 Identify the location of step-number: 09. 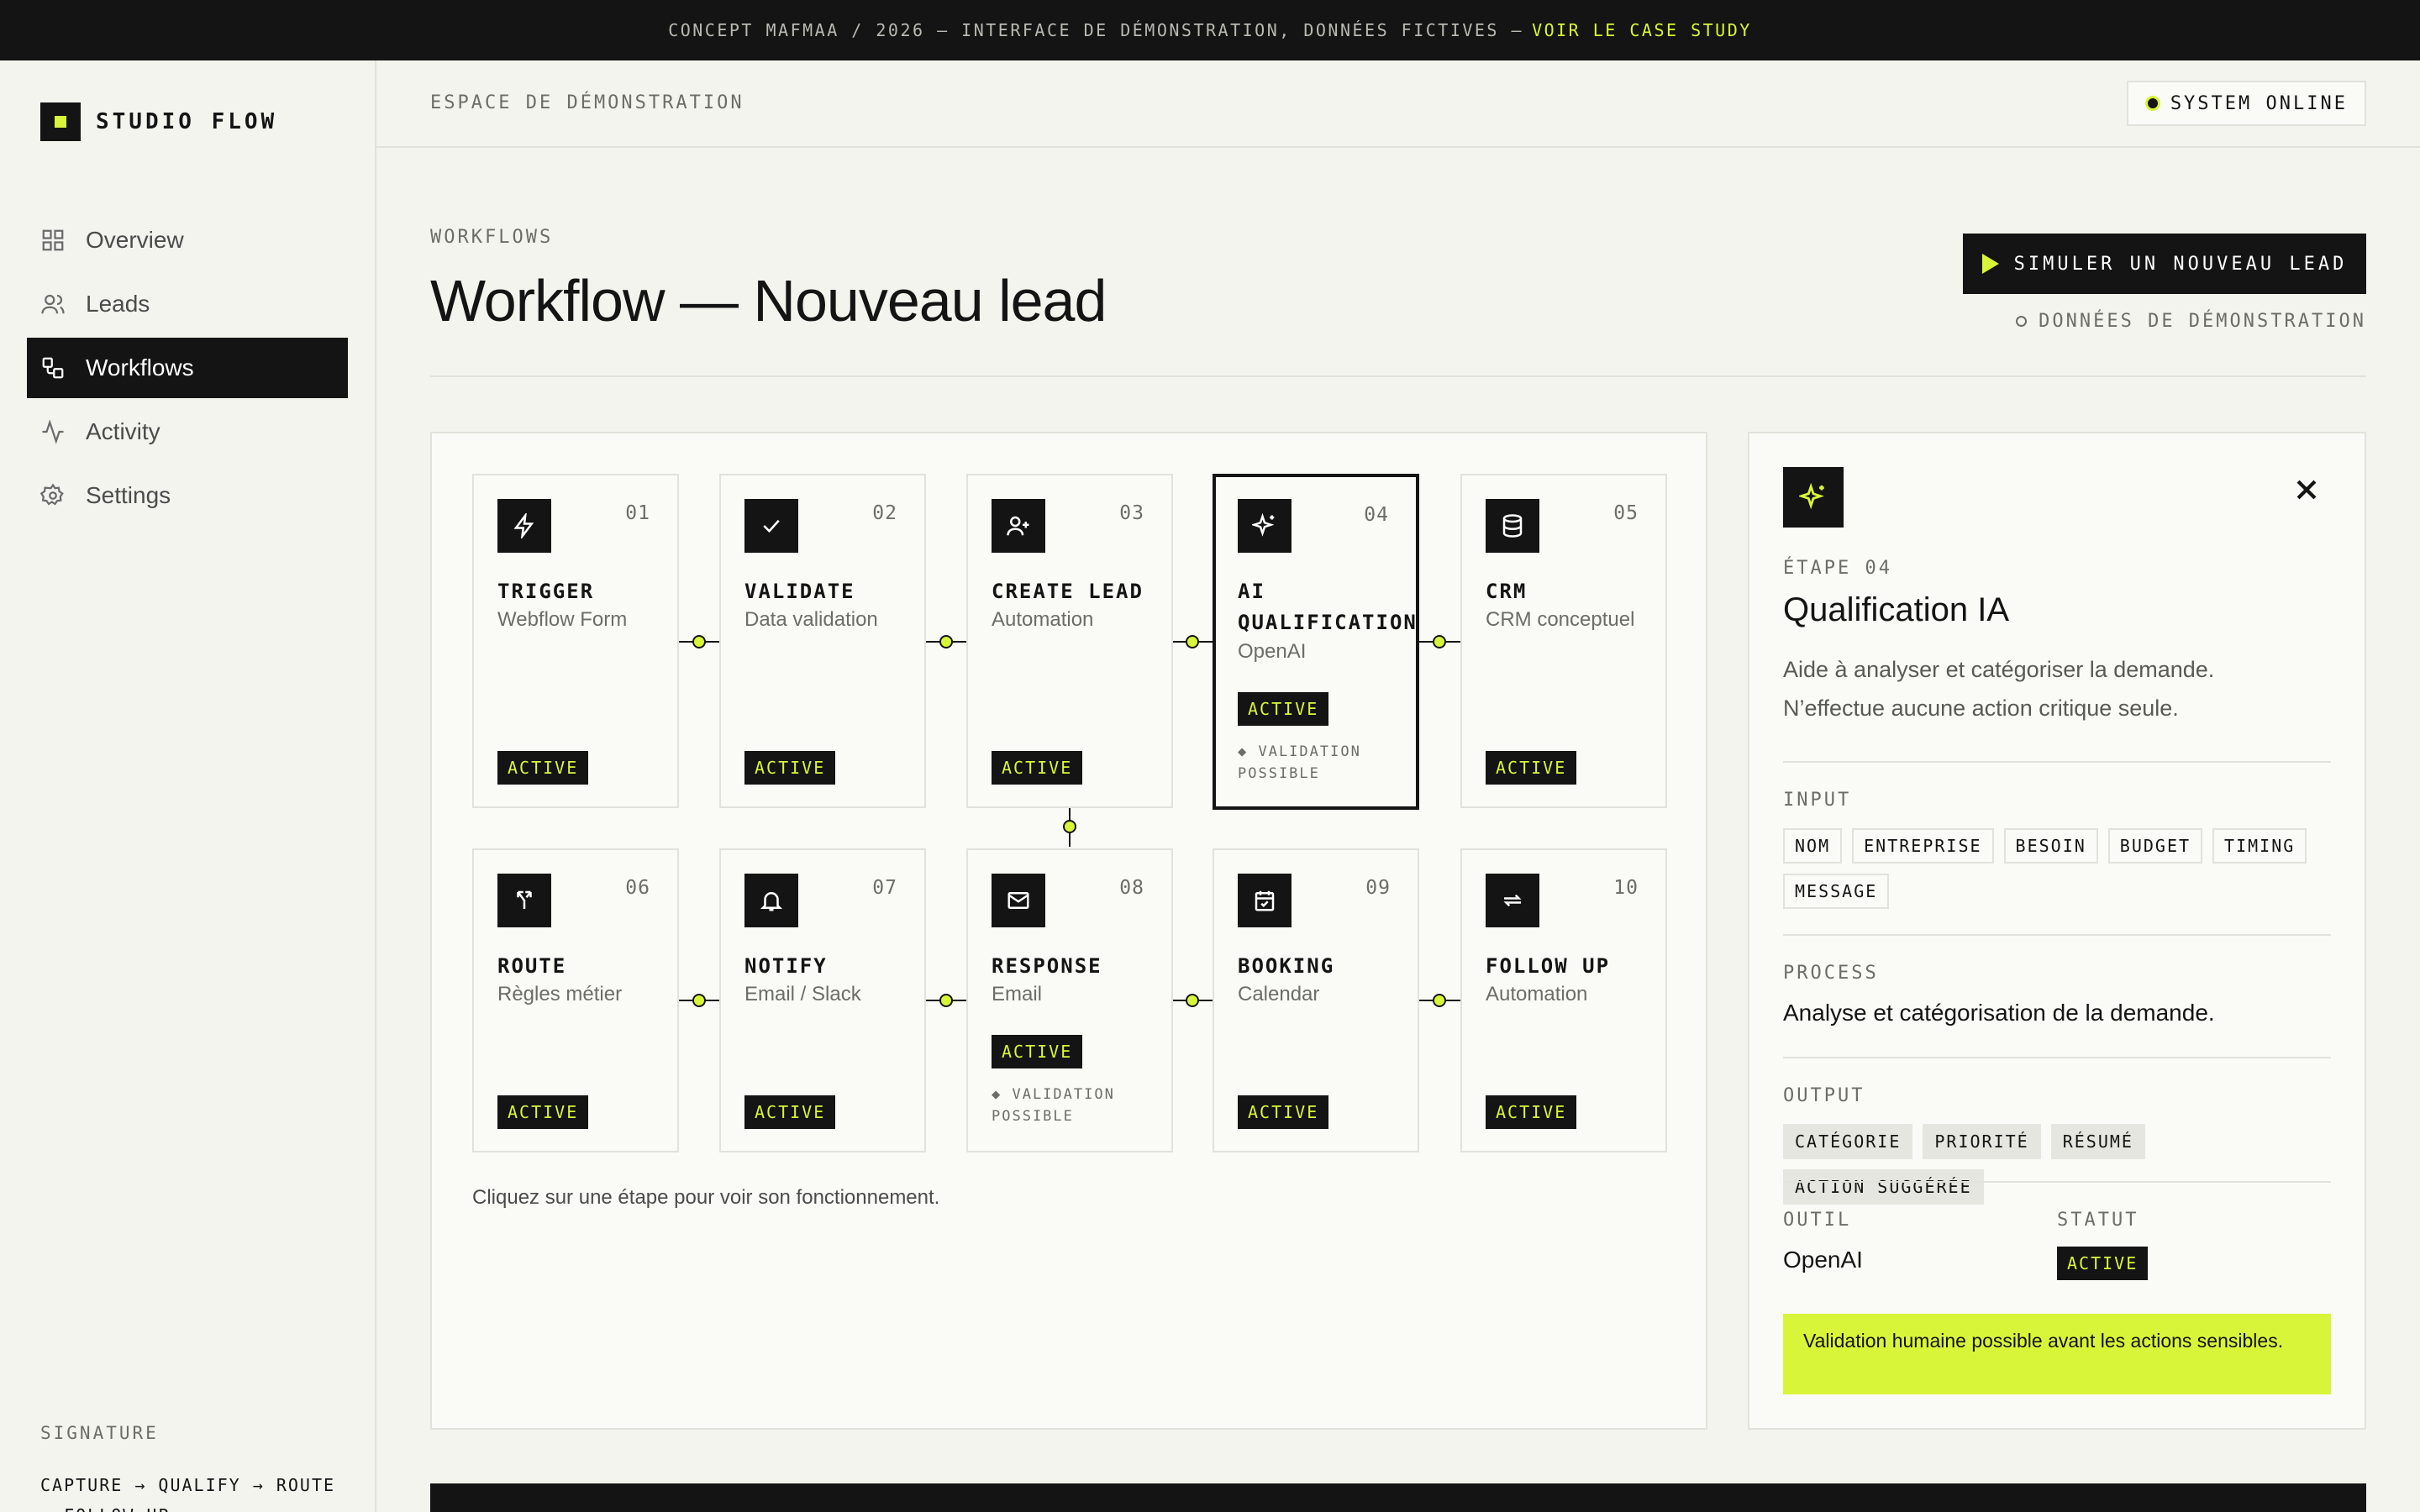
(1378, 888).